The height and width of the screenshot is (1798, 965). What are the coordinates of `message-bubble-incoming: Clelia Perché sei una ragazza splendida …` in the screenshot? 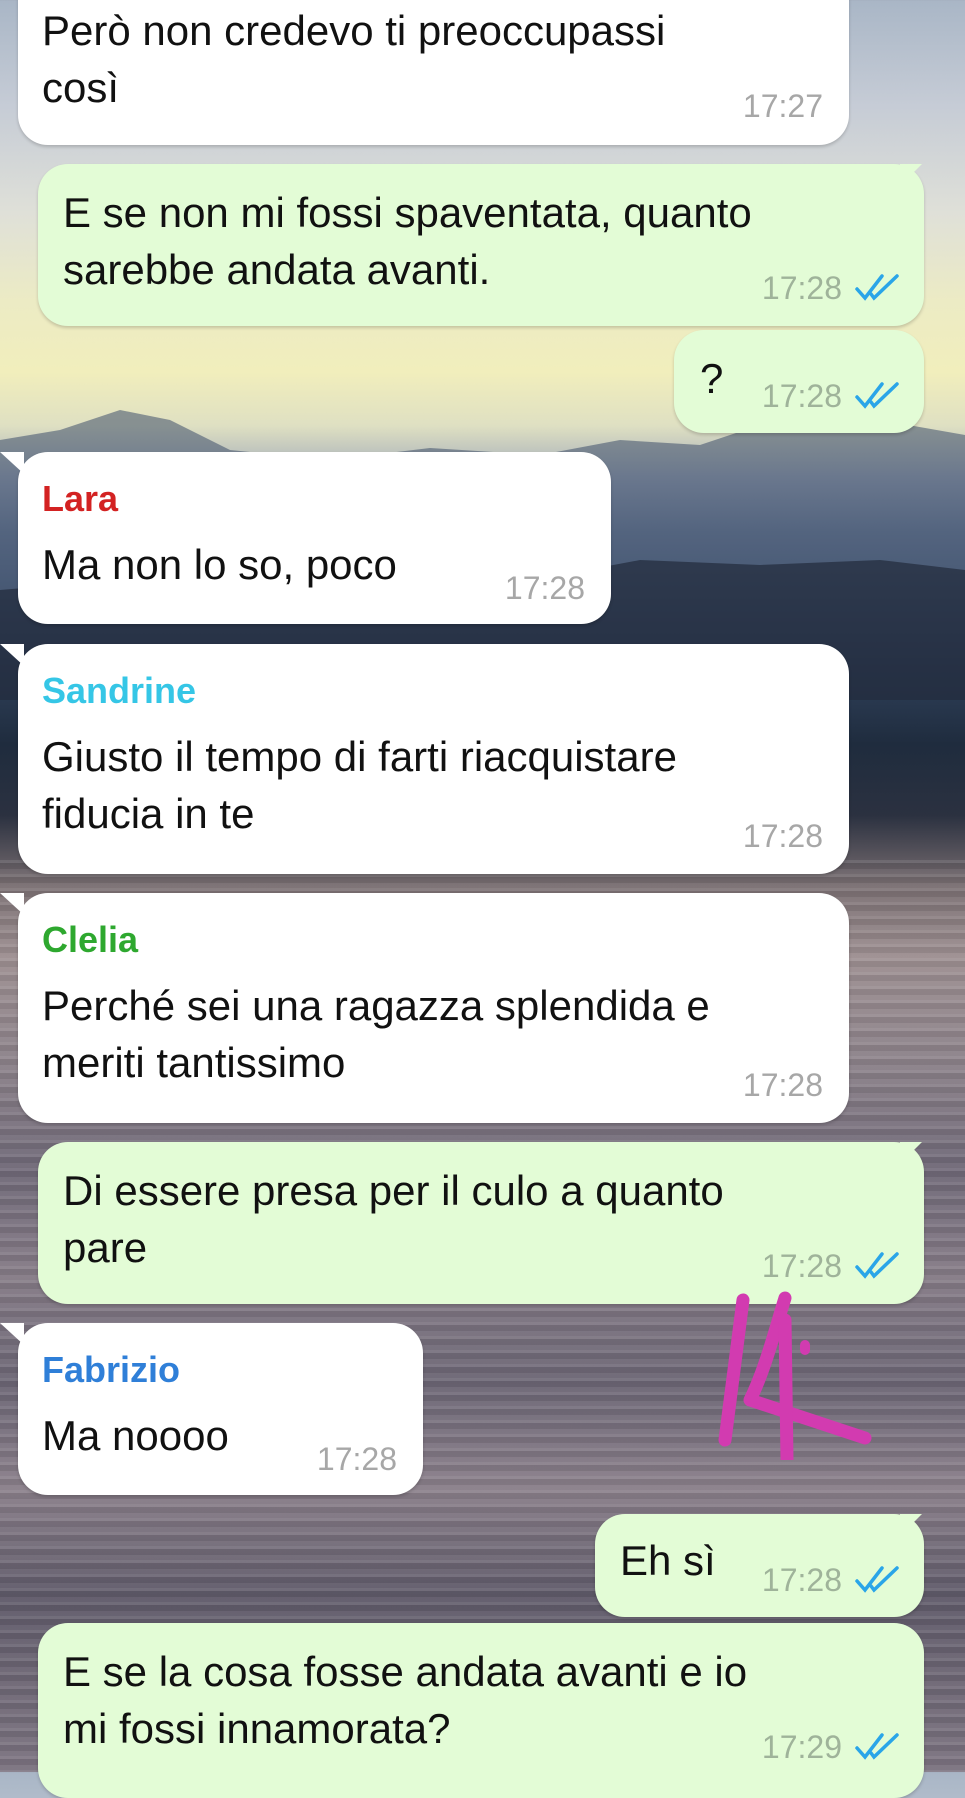 It's located at (433, 1008).